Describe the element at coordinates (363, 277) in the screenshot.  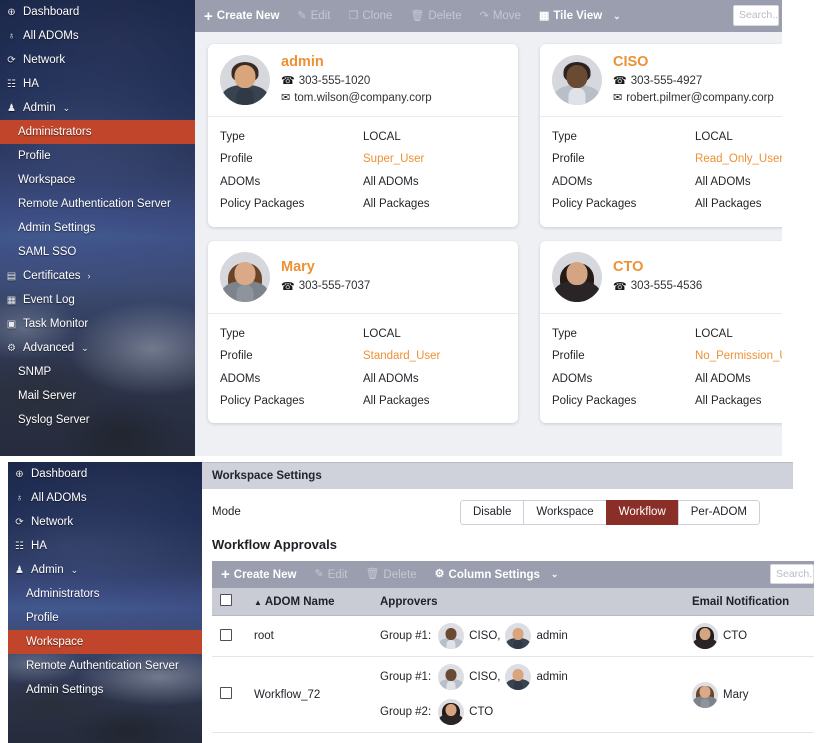
I see `card-header: Mary ☎ 303-555-7037` at that location.